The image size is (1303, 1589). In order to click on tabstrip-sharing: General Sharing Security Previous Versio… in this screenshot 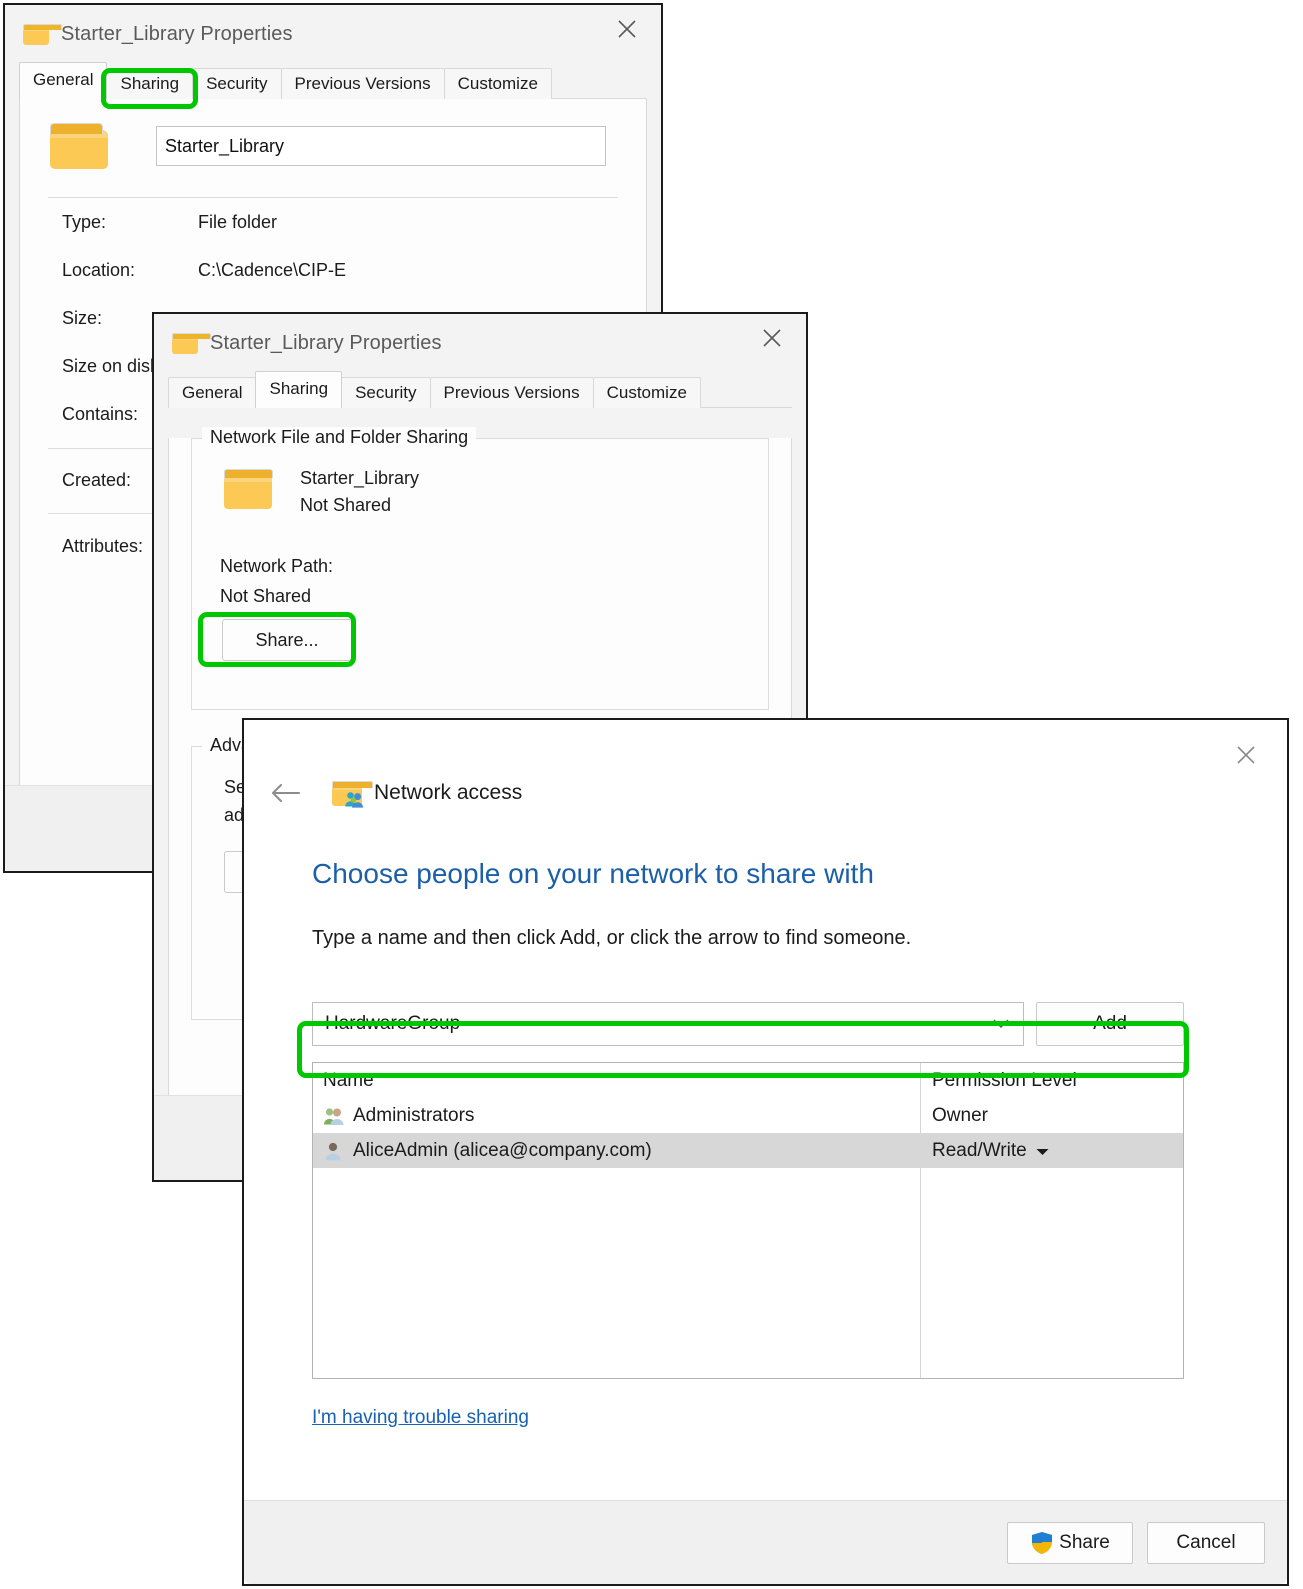, I will do `click(480, 389)`.